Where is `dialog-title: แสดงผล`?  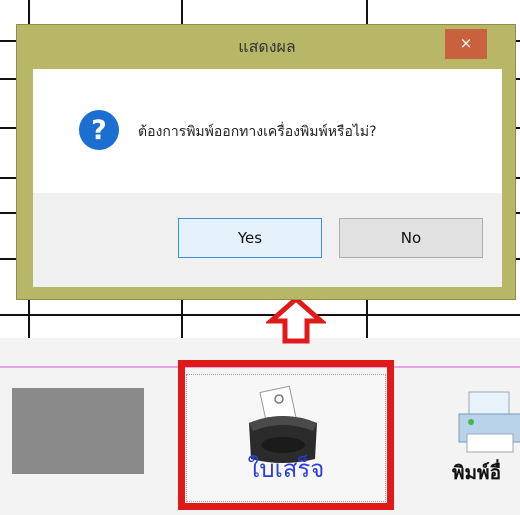
dialog-title: แสดงผล is located at coordinates (267, 46).